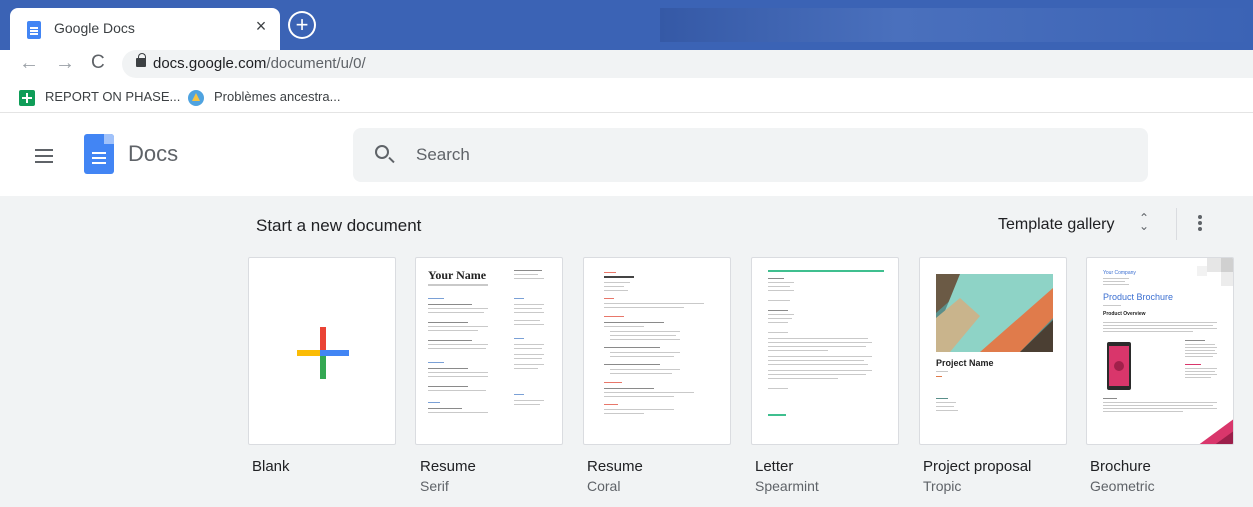  I want to click on template-variant: Tropic, so click(942, 486).